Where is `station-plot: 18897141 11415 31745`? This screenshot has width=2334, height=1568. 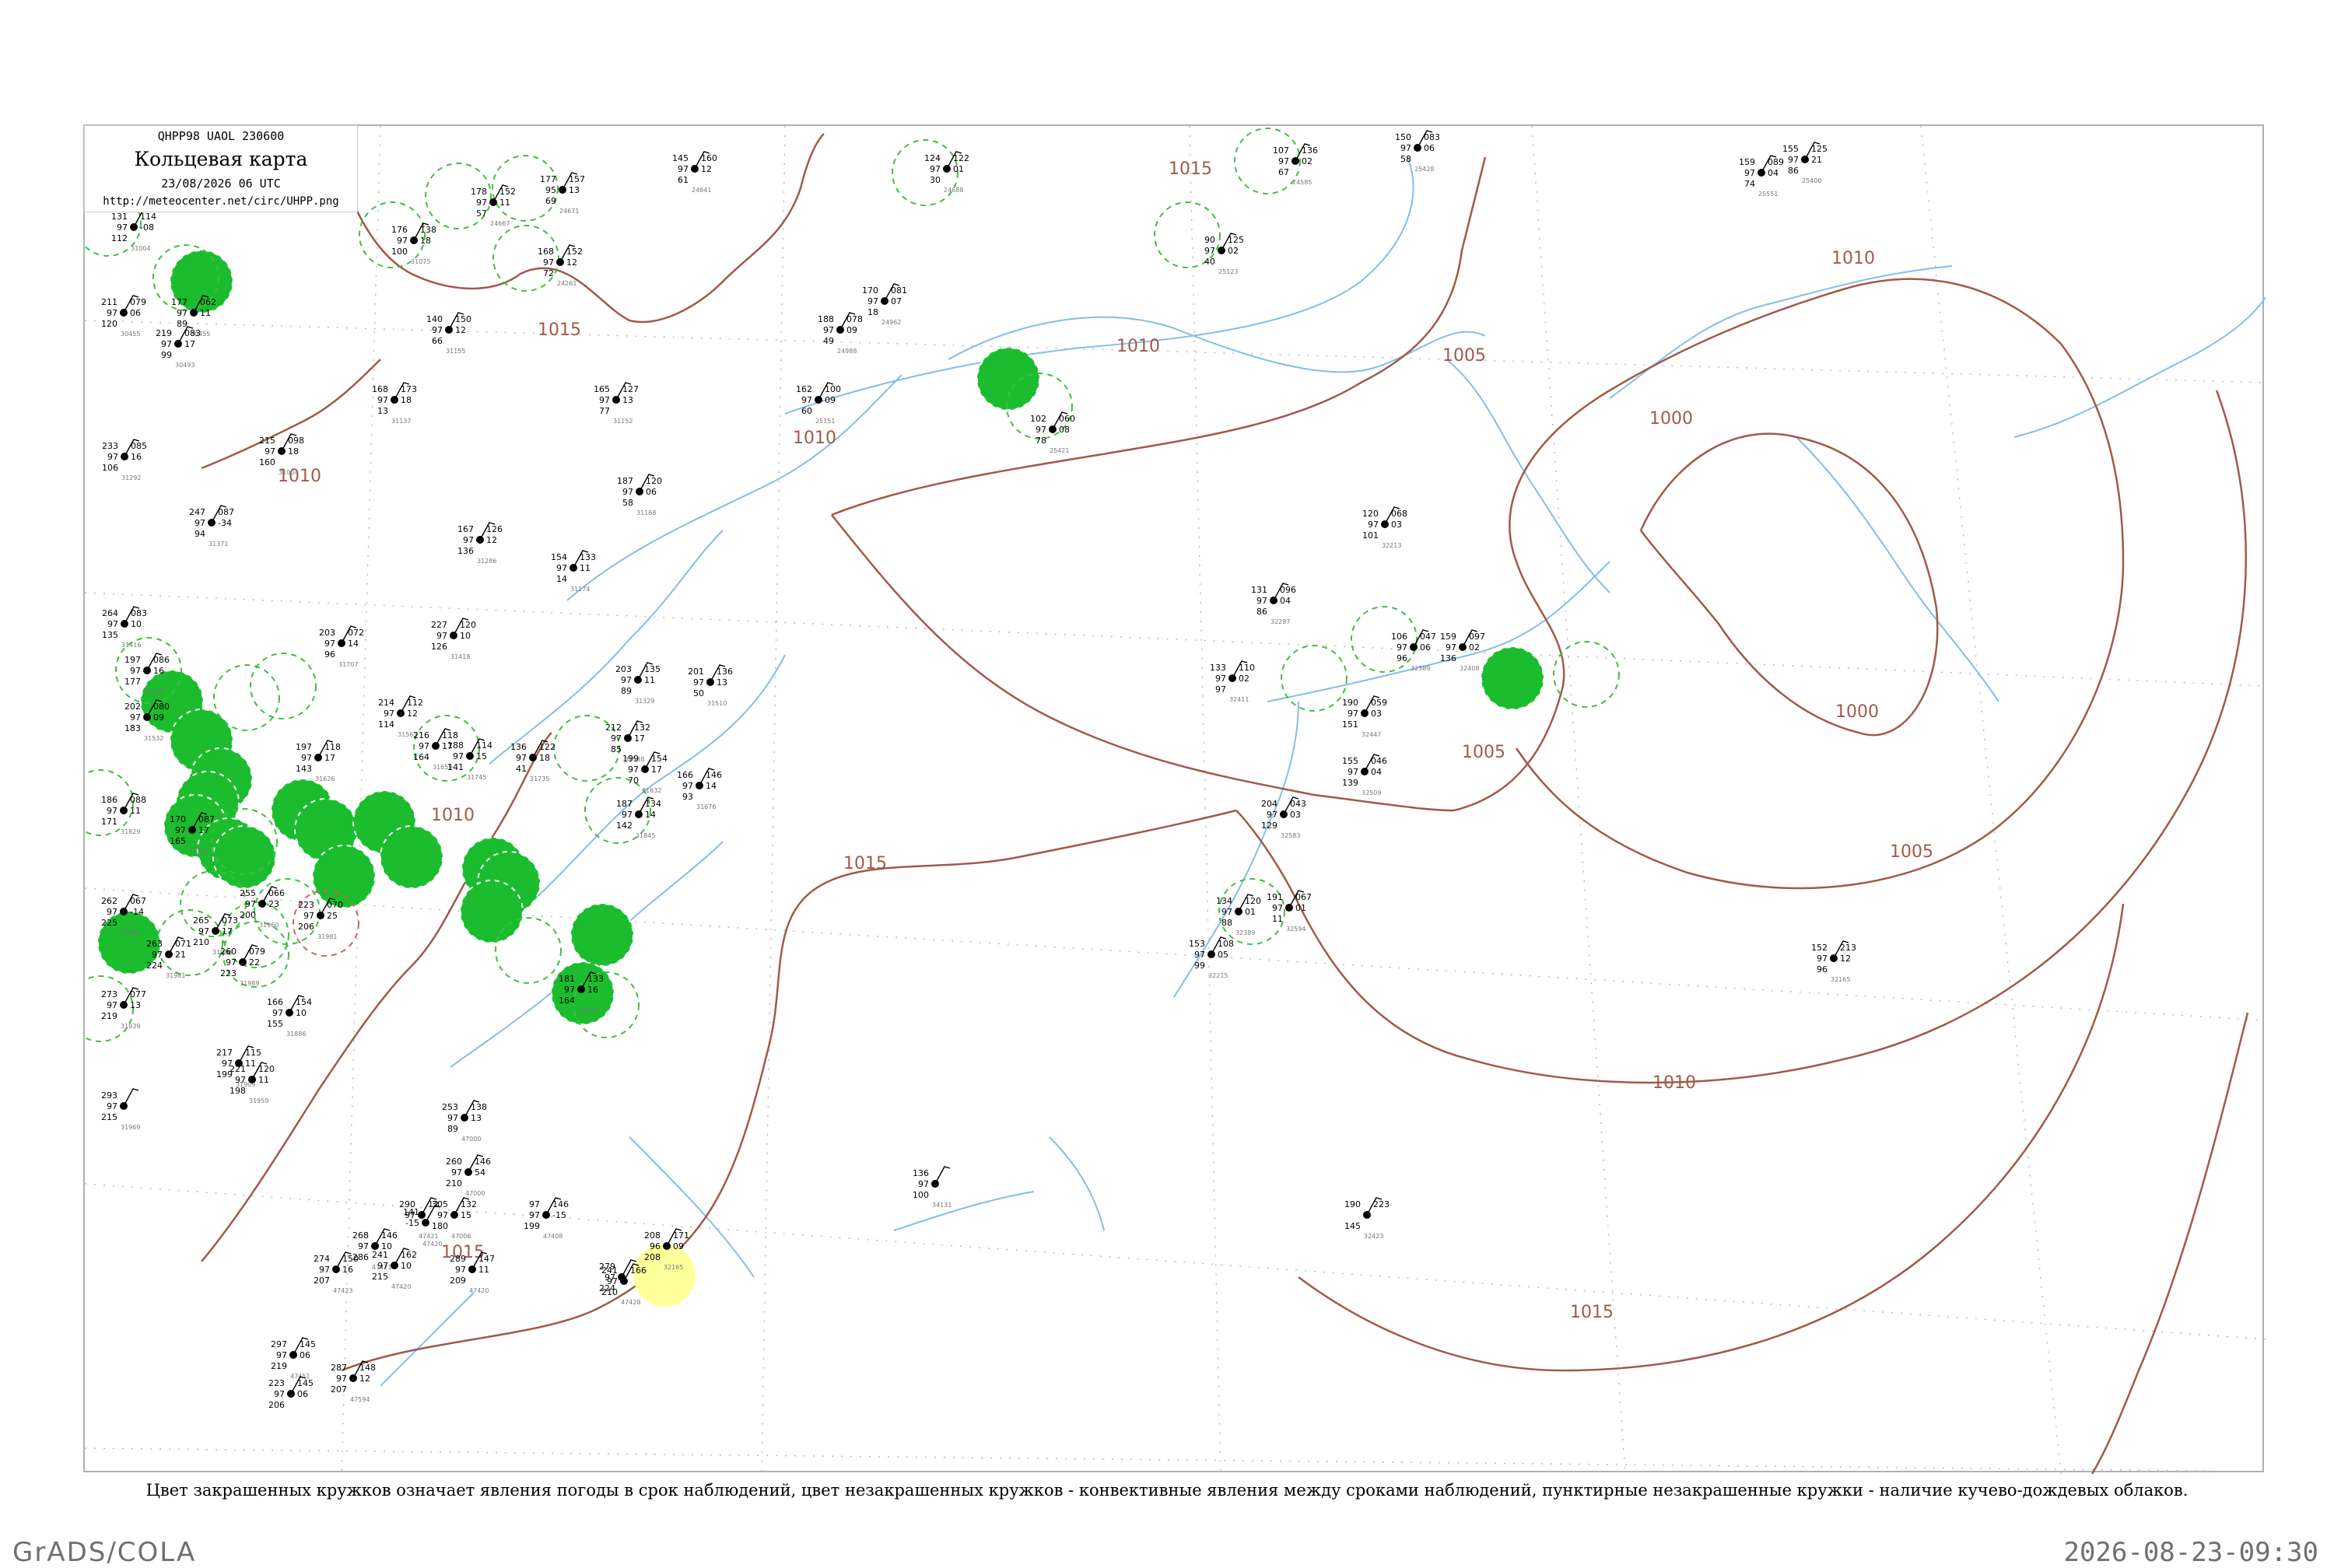 station-plot: 18897141 11415 31745 is located at coordinates (469, 760).